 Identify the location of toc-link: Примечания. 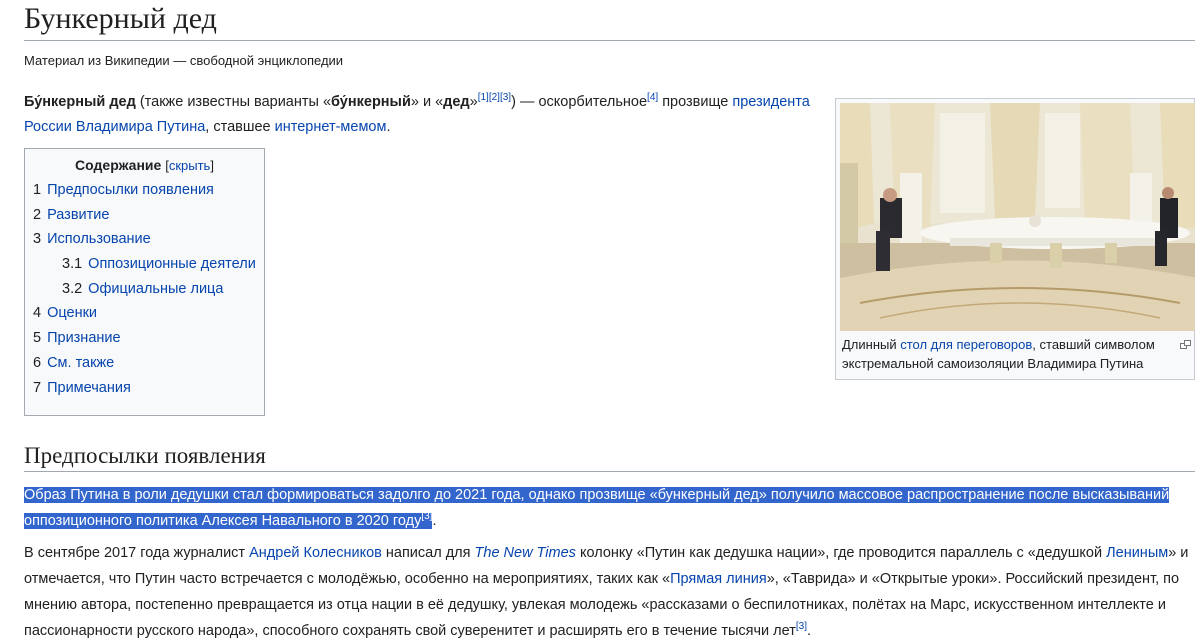
(89, 388).